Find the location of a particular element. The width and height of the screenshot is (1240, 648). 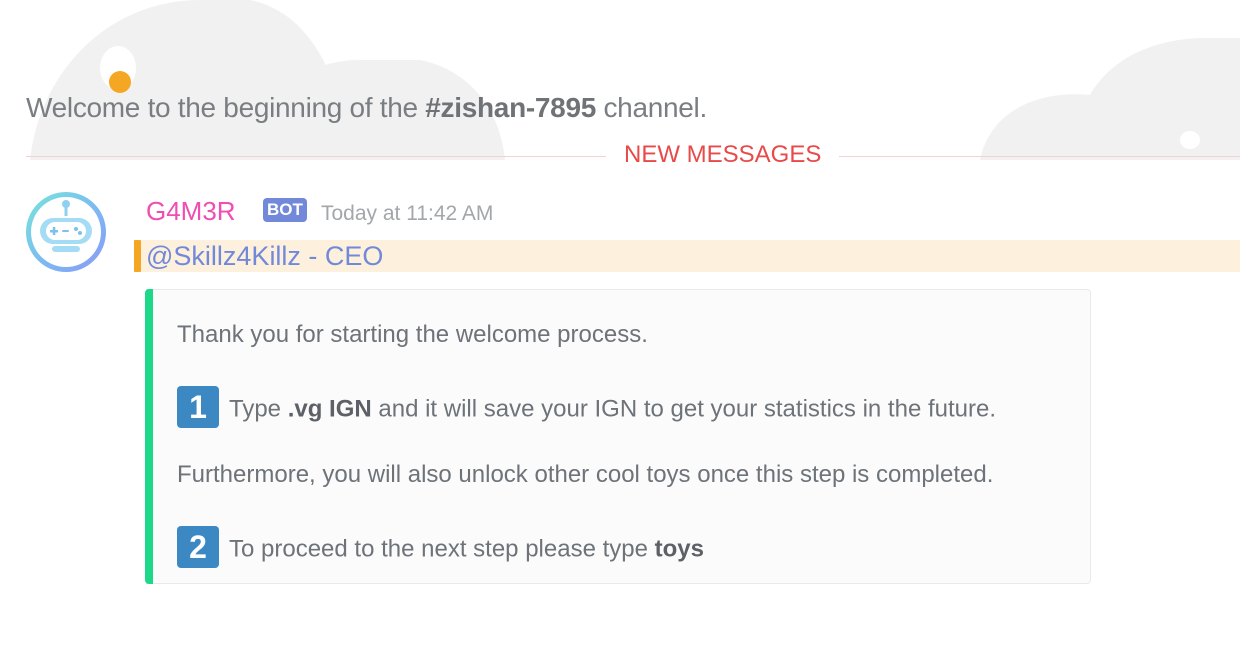

new-messages-label: NEW MESSAGES is located at coordinates (723, 155).